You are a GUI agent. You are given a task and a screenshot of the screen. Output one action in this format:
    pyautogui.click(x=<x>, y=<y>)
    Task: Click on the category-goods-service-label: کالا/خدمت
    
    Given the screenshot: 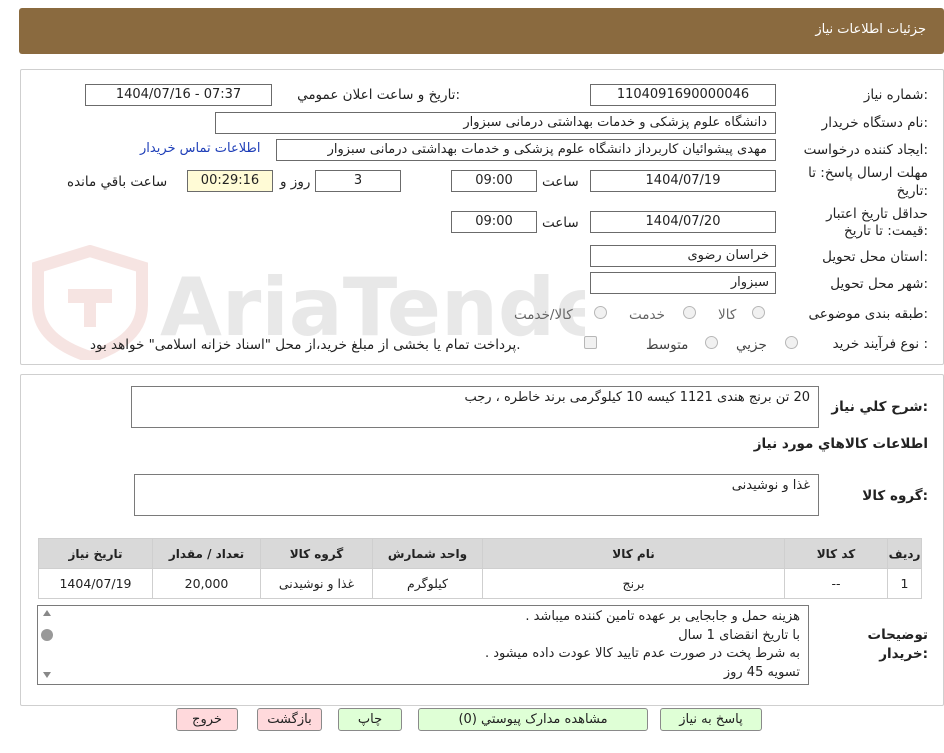 What is the action you would take?
    pyautogui.click(x=543, y=315)
    